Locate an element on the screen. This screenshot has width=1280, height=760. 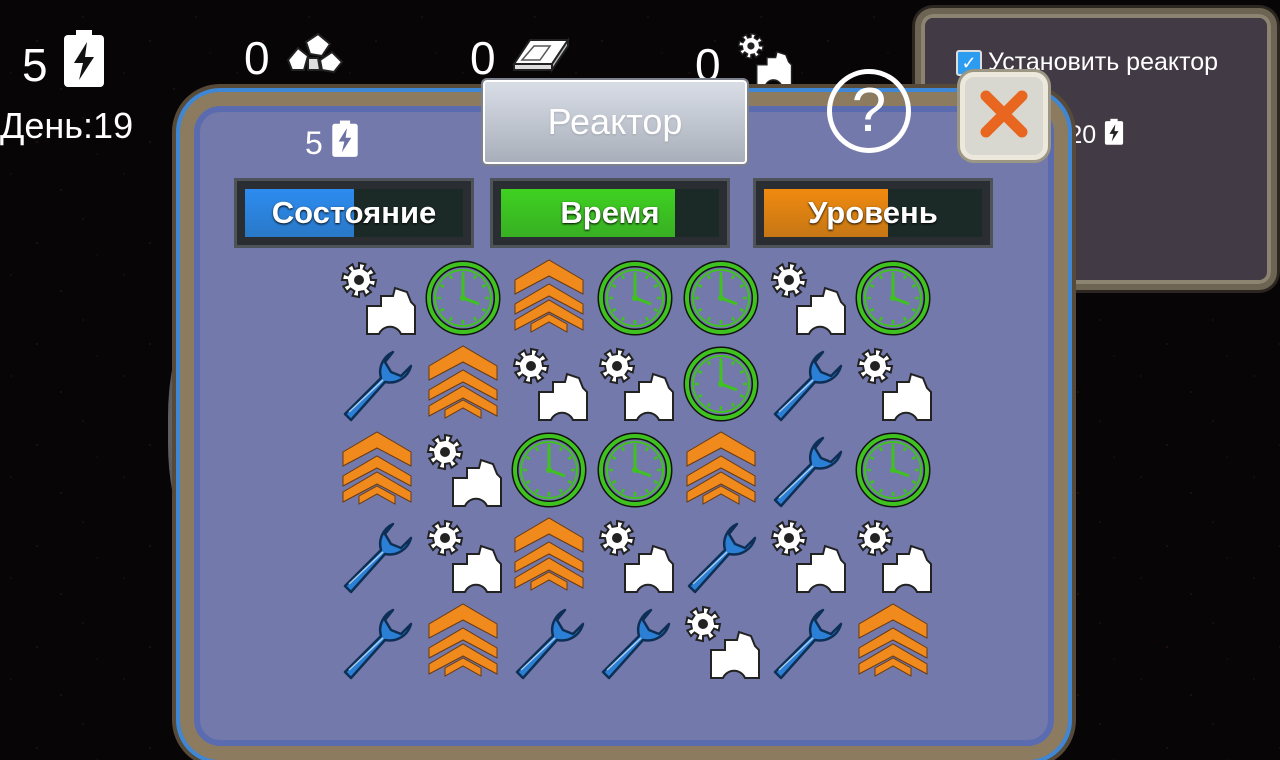
progress-bar: Уровень is located at coordinates (873, 213).